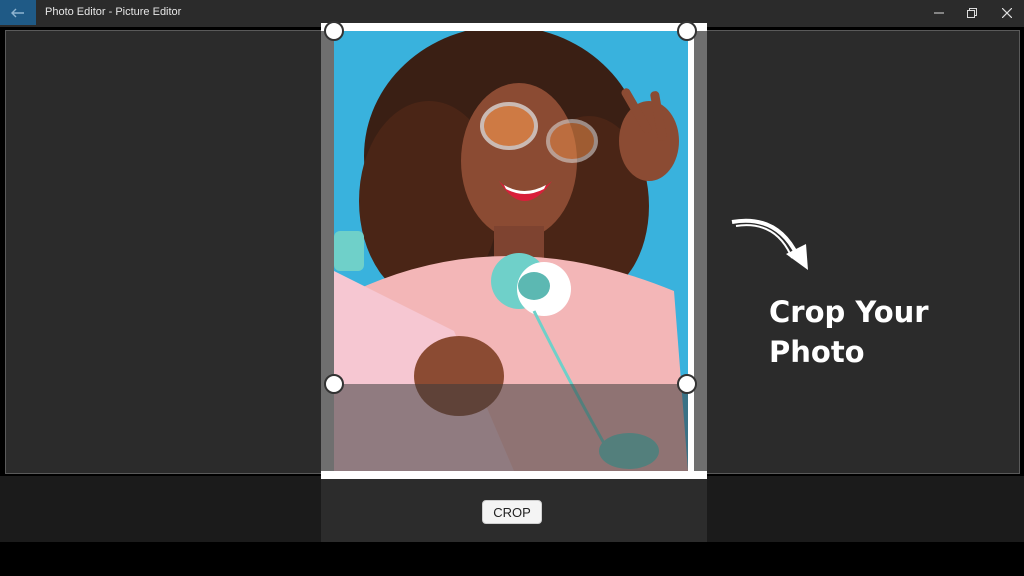  What do you see at coordinates (849, 312) in the screenshot?
I see `promo-line-1: Crop Your` at bounding box center [849, 312].